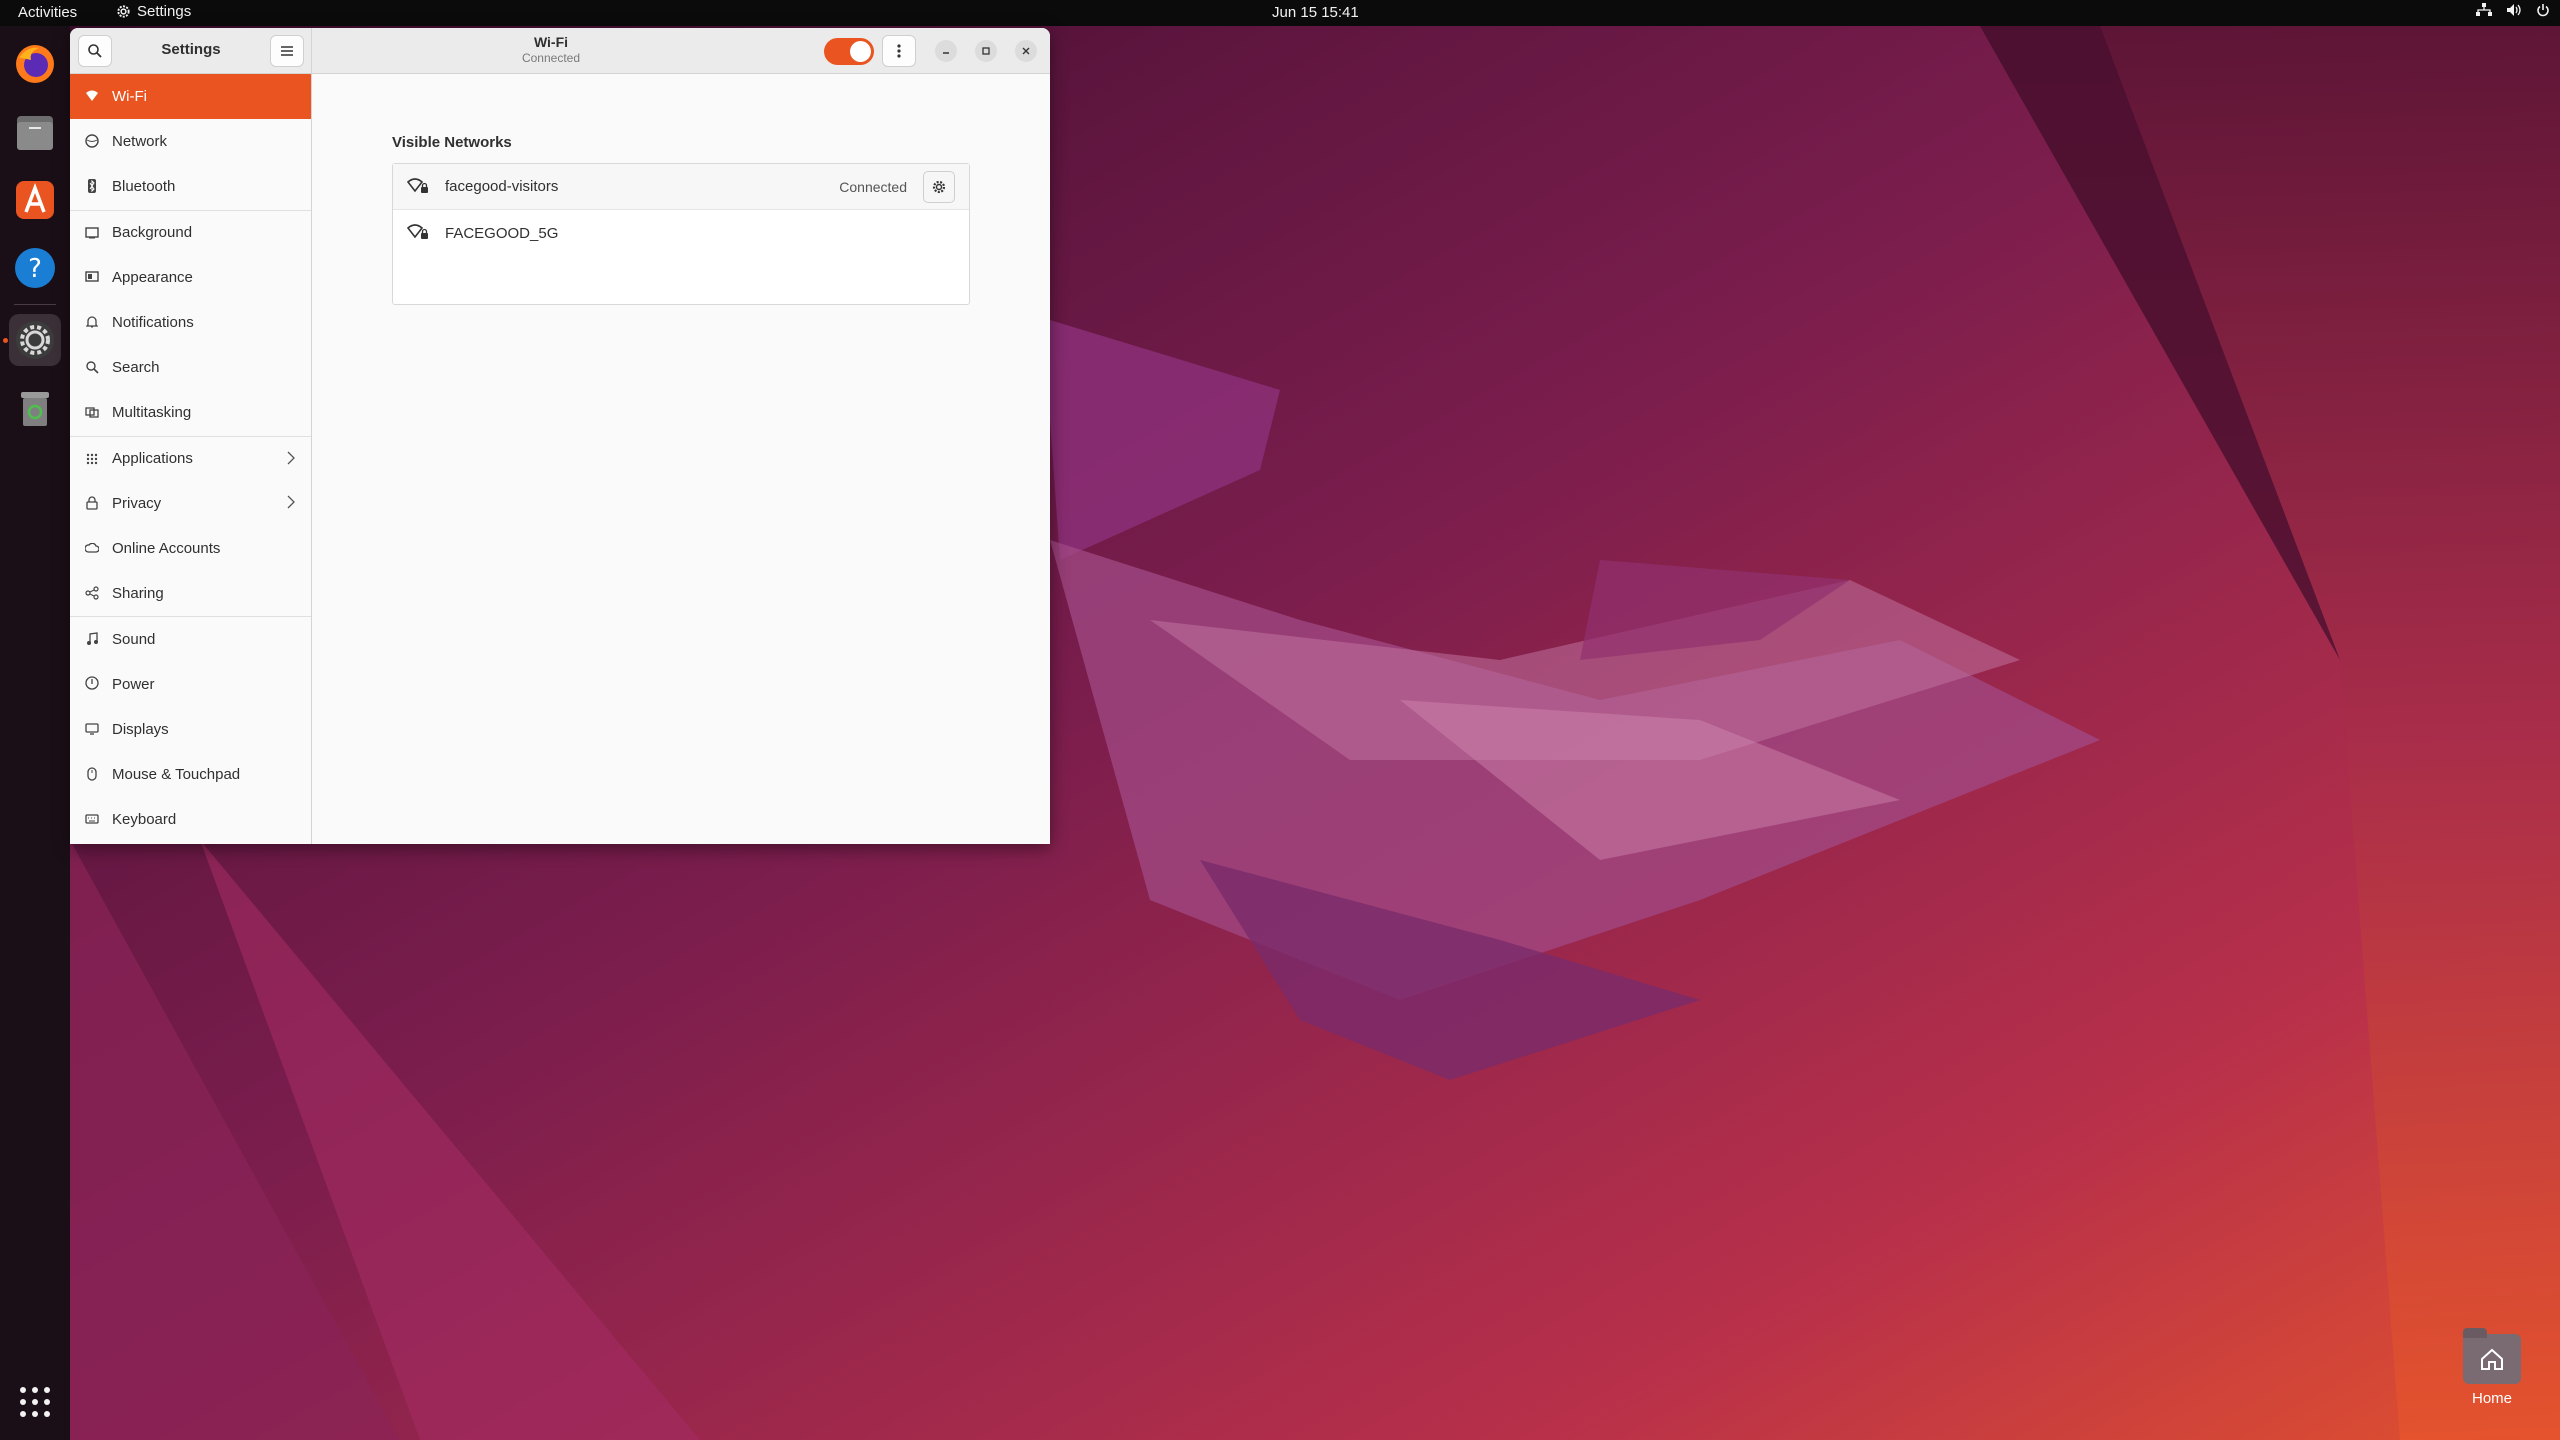  I want to click on sidebar-item-label: Displays, so click(140, 729).